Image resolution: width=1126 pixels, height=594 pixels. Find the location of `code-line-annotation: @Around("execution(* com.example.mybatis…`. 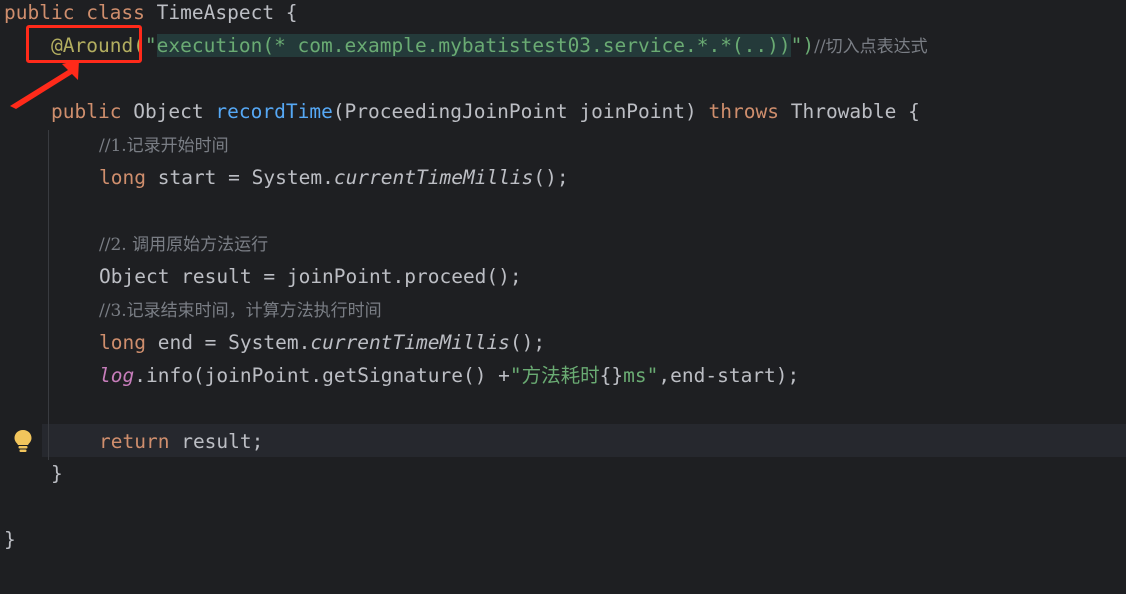

code-line-annotation: @Around("execution(* com.example.mybatis… is located at coordinates (489, 45).